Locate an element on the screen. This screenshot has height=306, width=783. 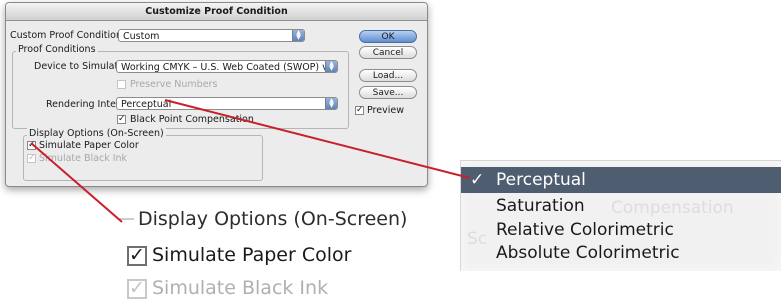
paper-color-callout-line is located at coordinates (76, 182).